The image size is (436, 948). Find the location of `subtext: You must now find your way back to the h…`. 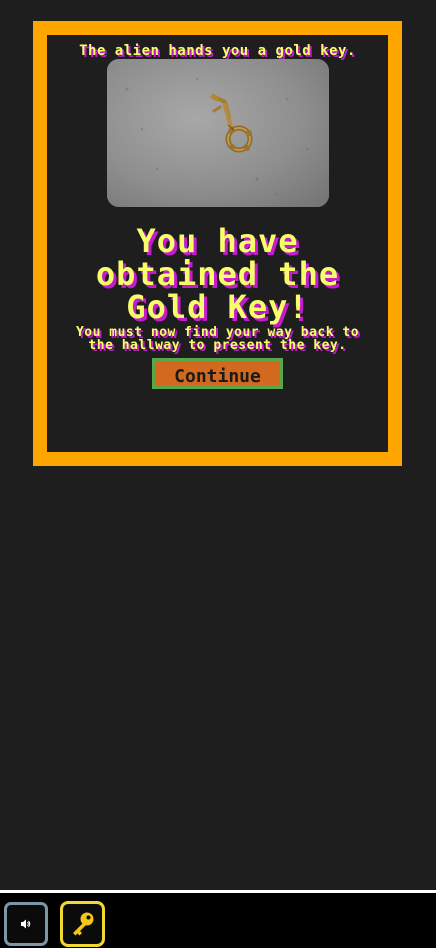

subtext: You must now find your way back to the h… is located at coordinates (217, 339).